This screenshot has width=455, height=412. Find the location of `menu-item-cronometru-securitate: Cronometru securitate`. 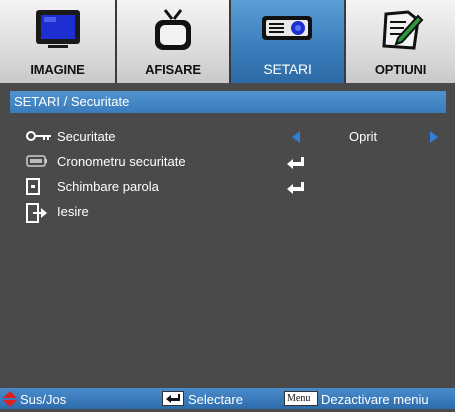

menu-item-cronometru-securitate: Cronometru securitate is located at coordinates (227, 162).